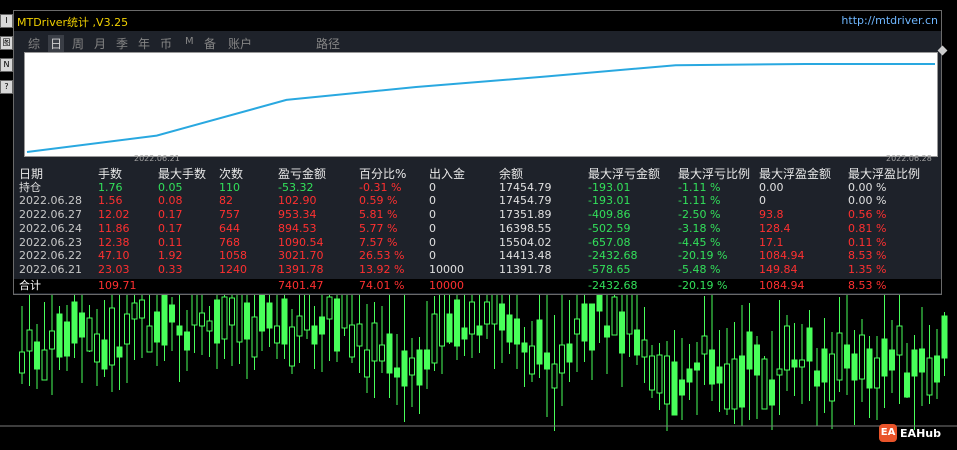 The width and height of the screenshot is (957, 450). Describe the element at coordinates (382, 256) in the screenshot. I see `table-cell-pct: 26.53 %` at that location.